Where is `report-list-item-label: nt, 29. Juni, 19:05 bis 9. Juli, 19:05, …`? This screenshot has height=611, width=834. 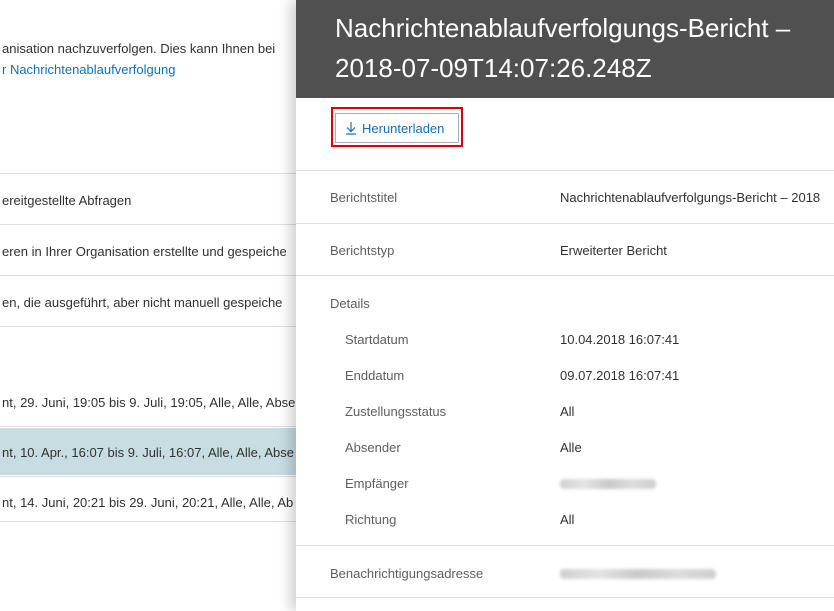 report-list-item-label: nt, 29. Juni, 19:05 bis 9. Juli, 19:05, … is located at coordinates (149, 402).